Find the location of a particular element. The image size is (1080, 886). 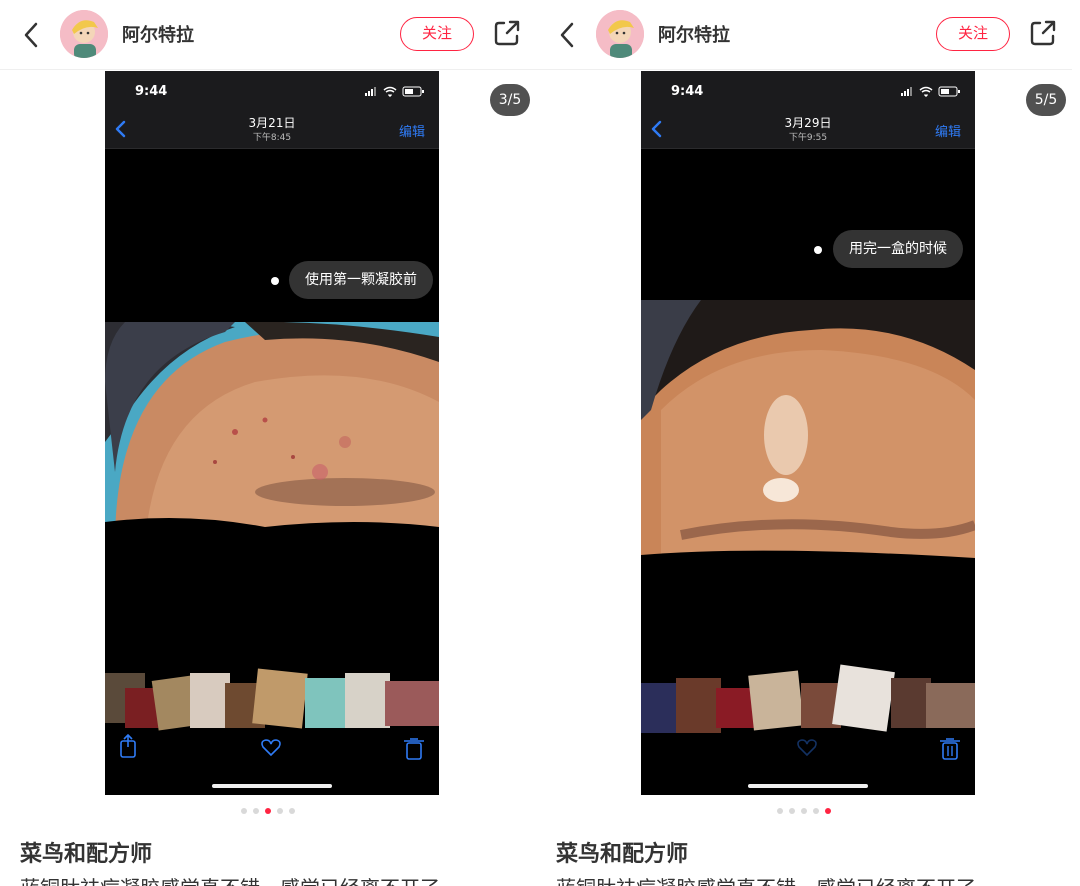

photo-tag: 使用第一颗凝胶前 is located at coordinates (361, 280).